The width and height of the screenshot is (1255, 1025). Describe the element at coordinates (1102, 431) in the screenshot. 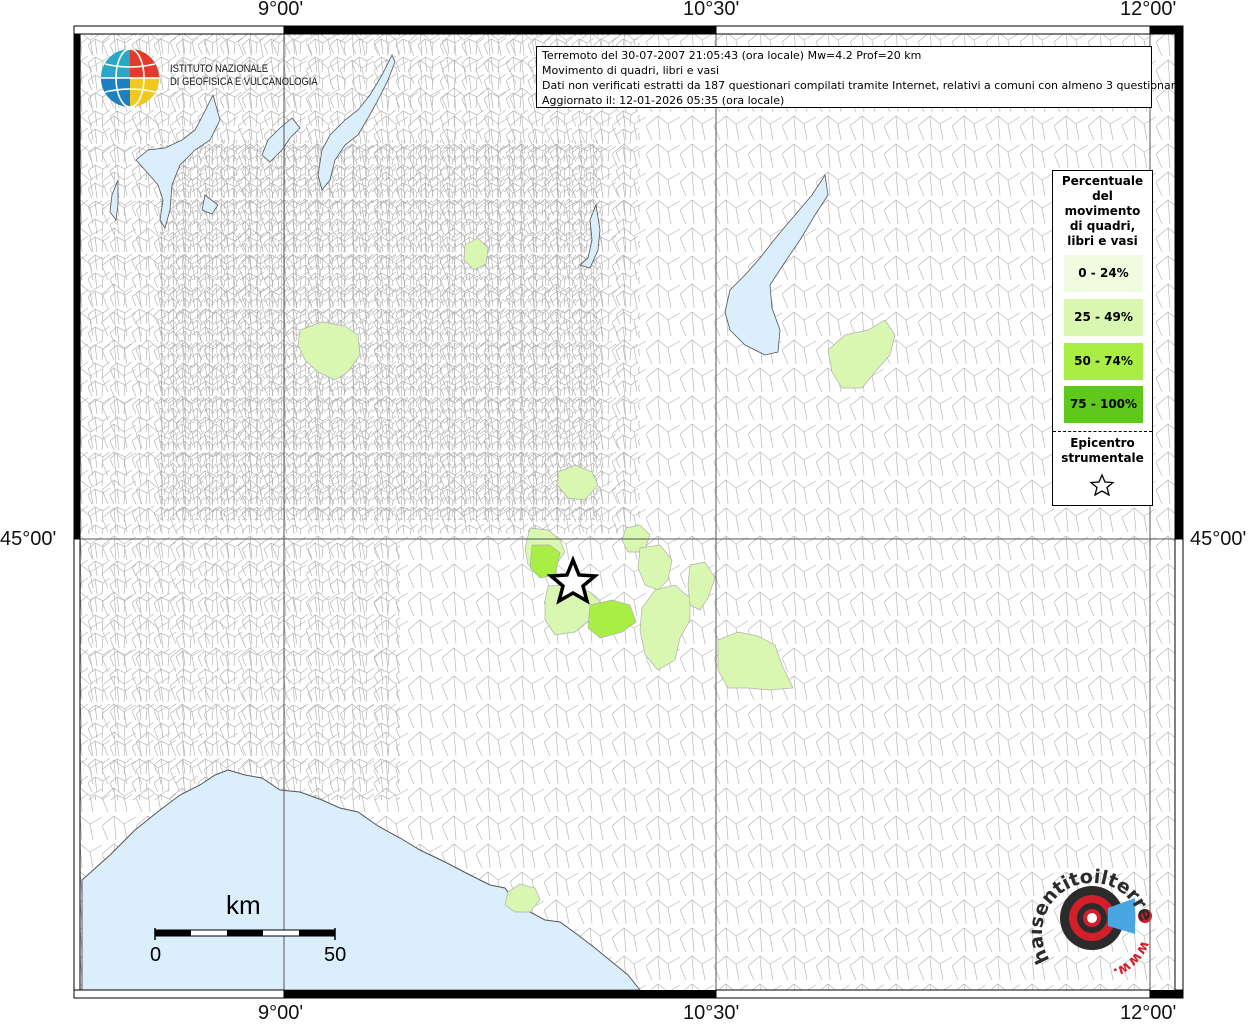

I see `legend-separator` at that location.